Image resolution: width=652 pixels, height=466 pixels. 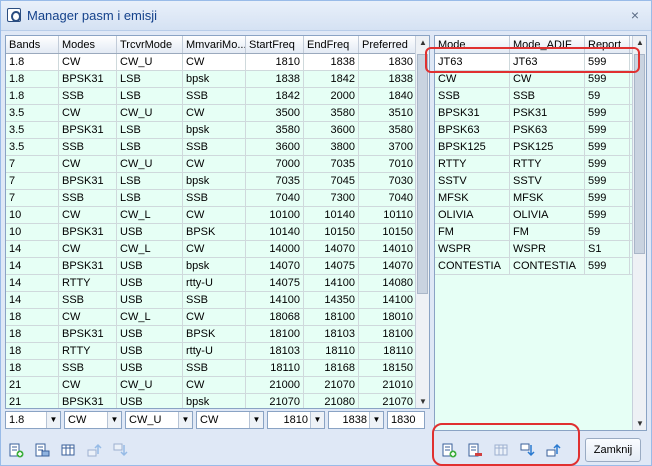 What do you see at coordinates (150, 44) in the screenshot?
I see `bands-col-header: TrcvrMode` at bounding box center [150, 44].